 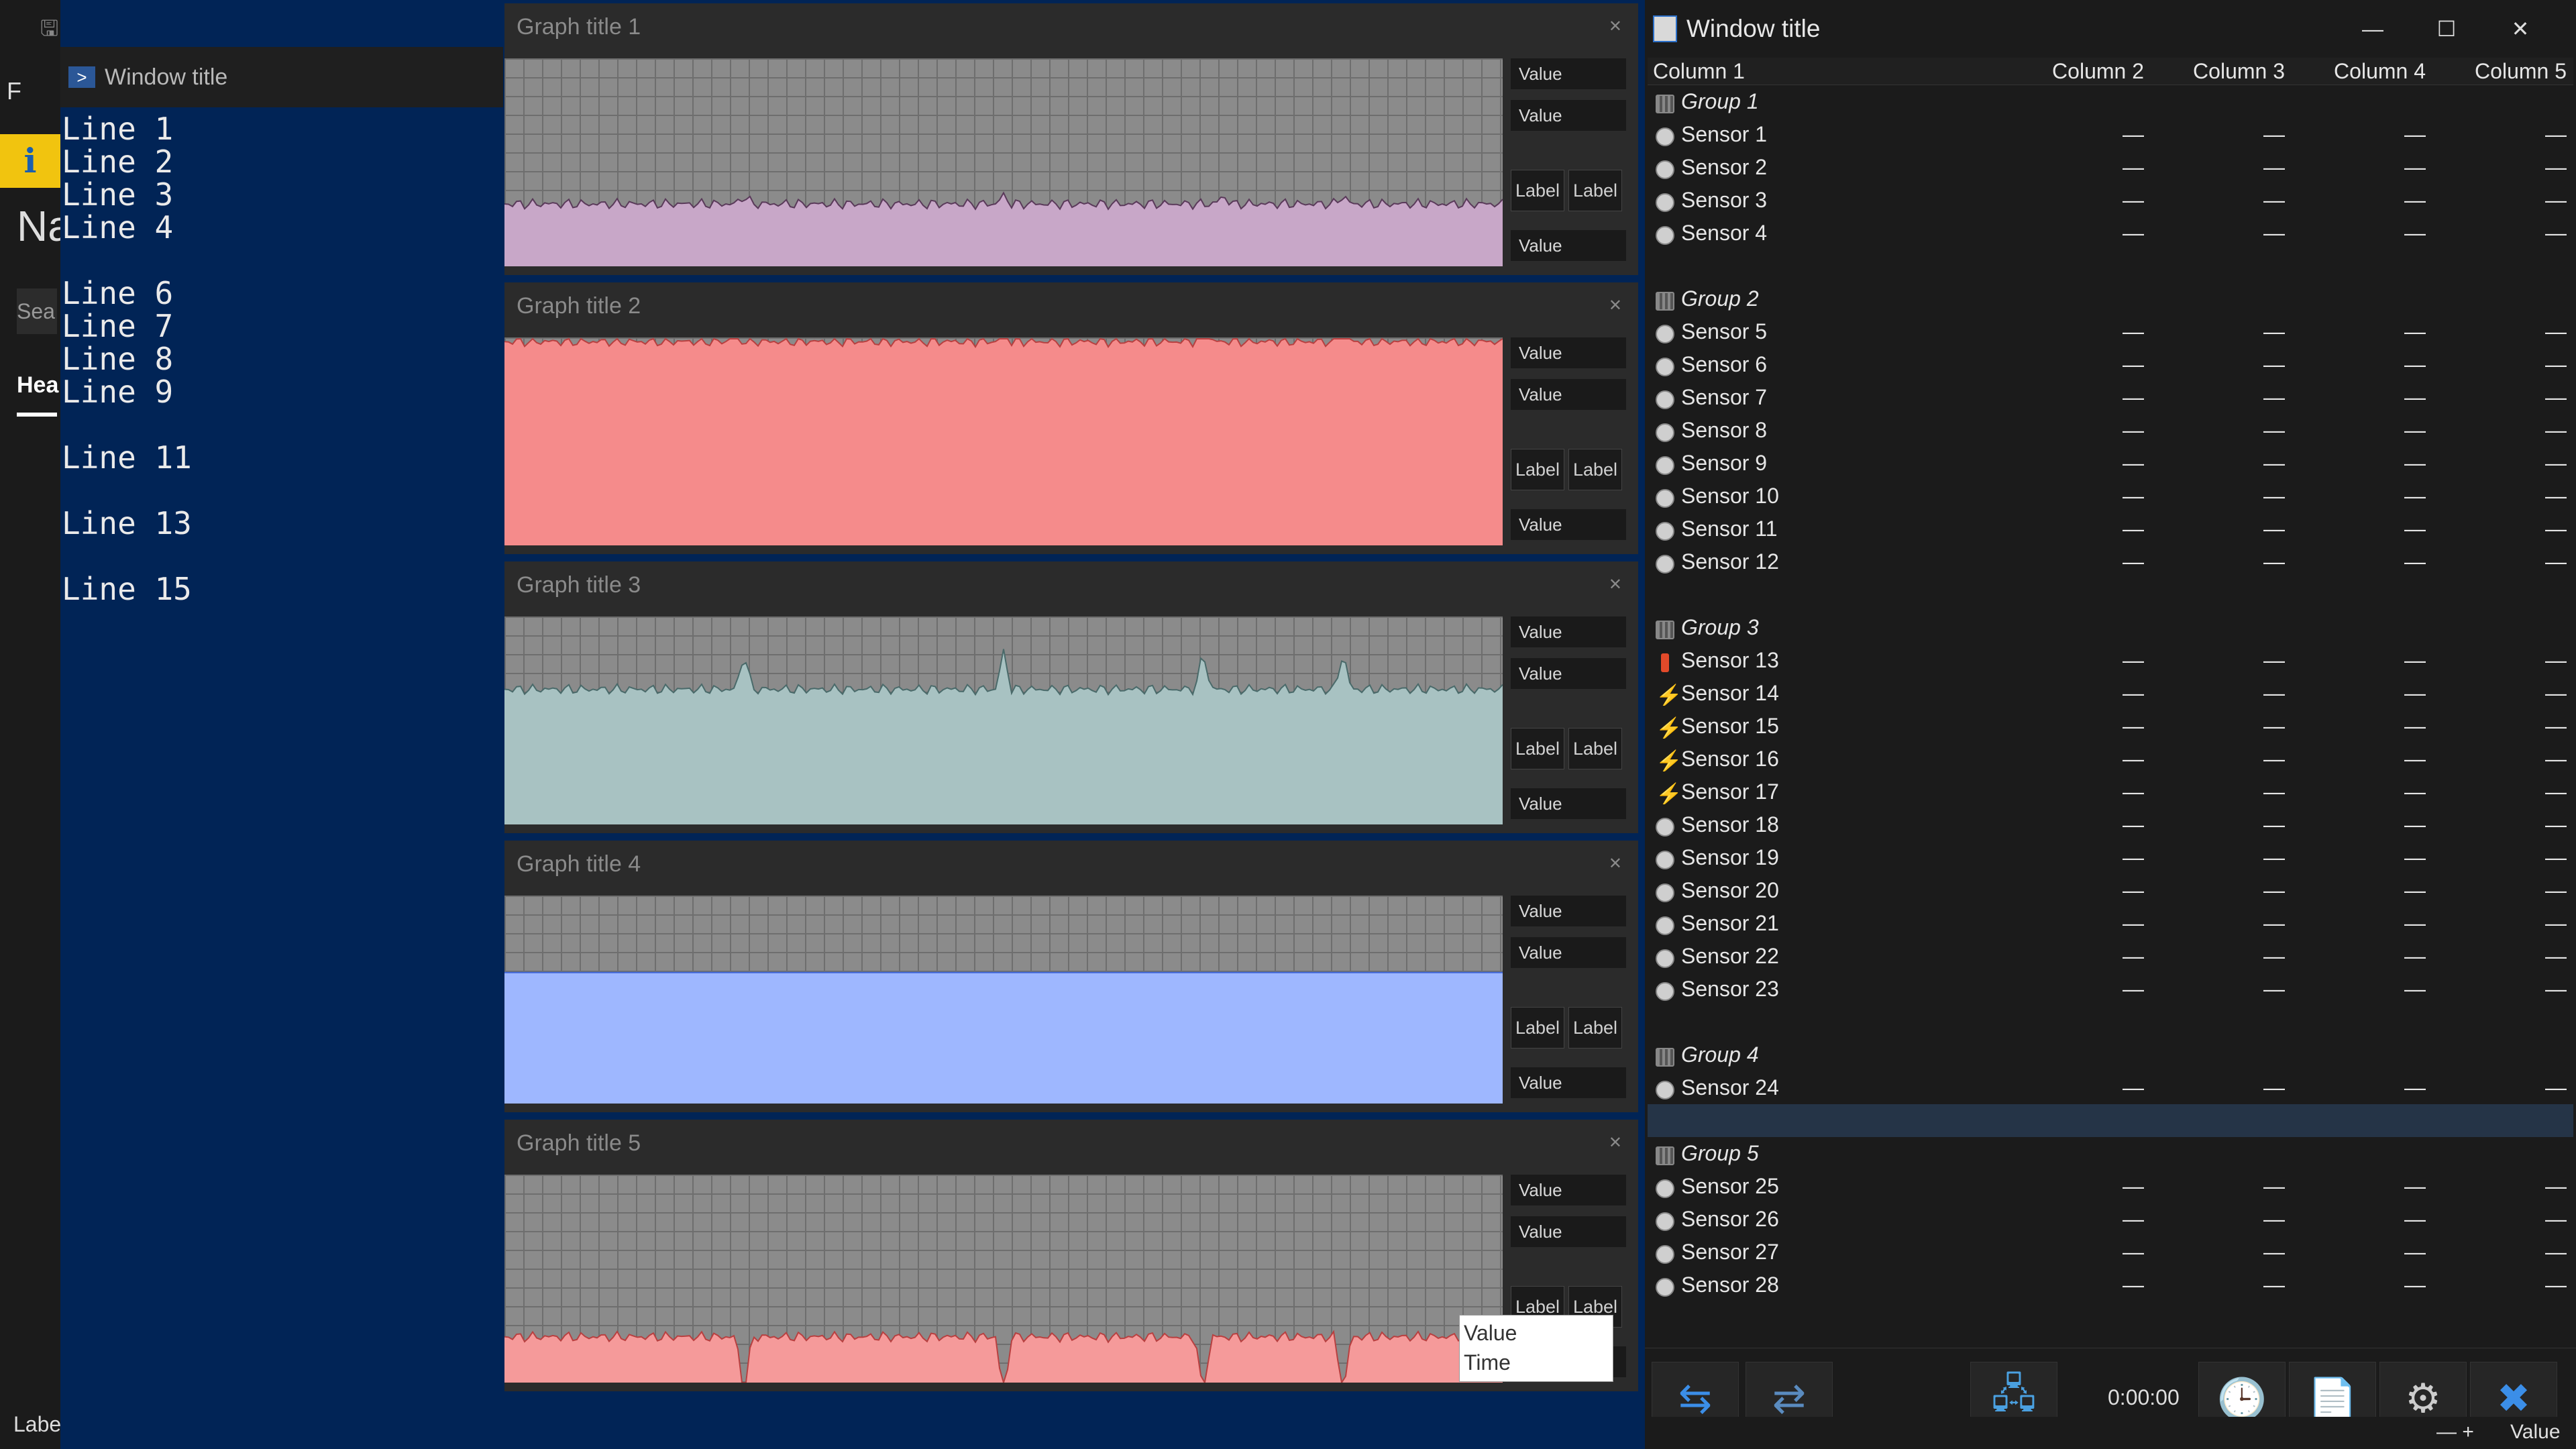 I want to click on powershell-titlebar: > Window title, so click(x=281, y=77).